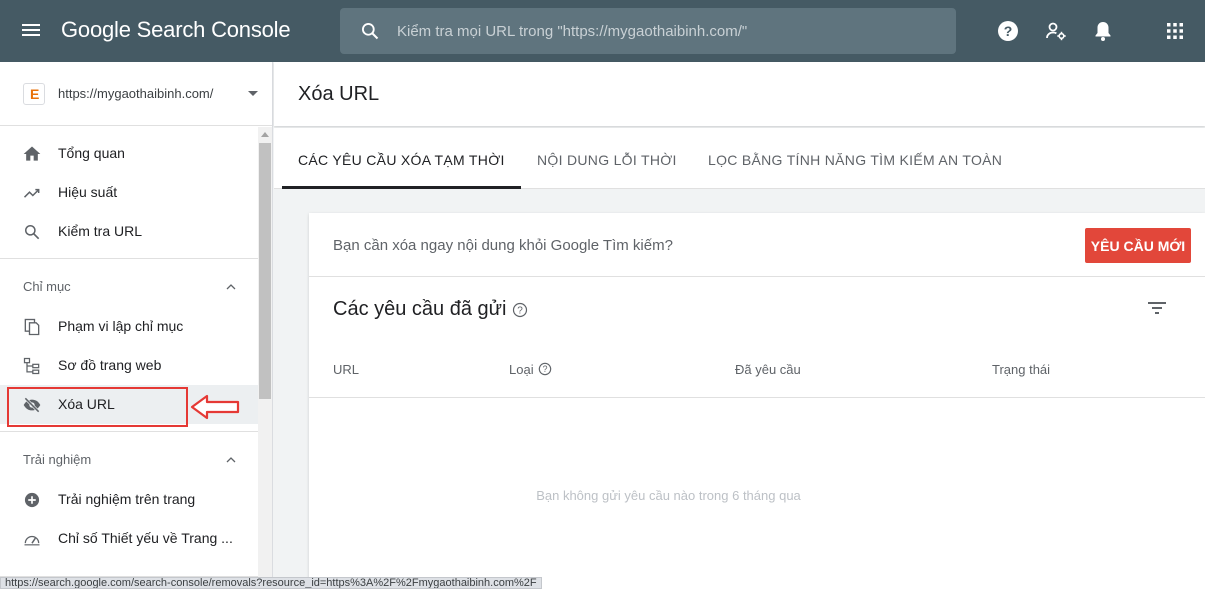 The width and height of the screenshot is (1205, 589). Describe the element at coordinates (265, 271) in the screenshot. I see `scrollbar-thumb` at that location.